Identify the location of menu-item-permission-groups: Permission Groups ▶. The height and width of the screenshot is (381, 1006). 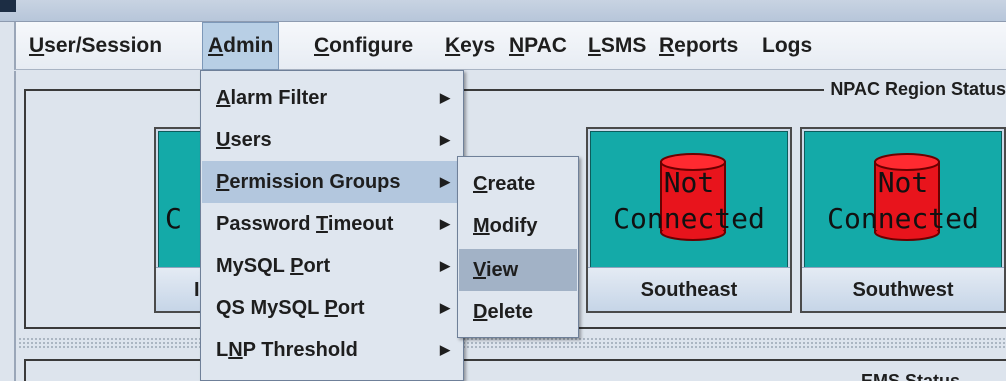
(332, 182).